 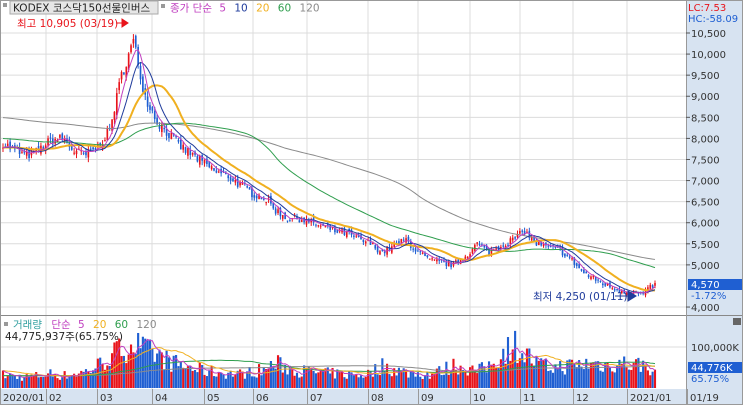 I want to click on x-tick-label: 03, so click(x=106, y=398).